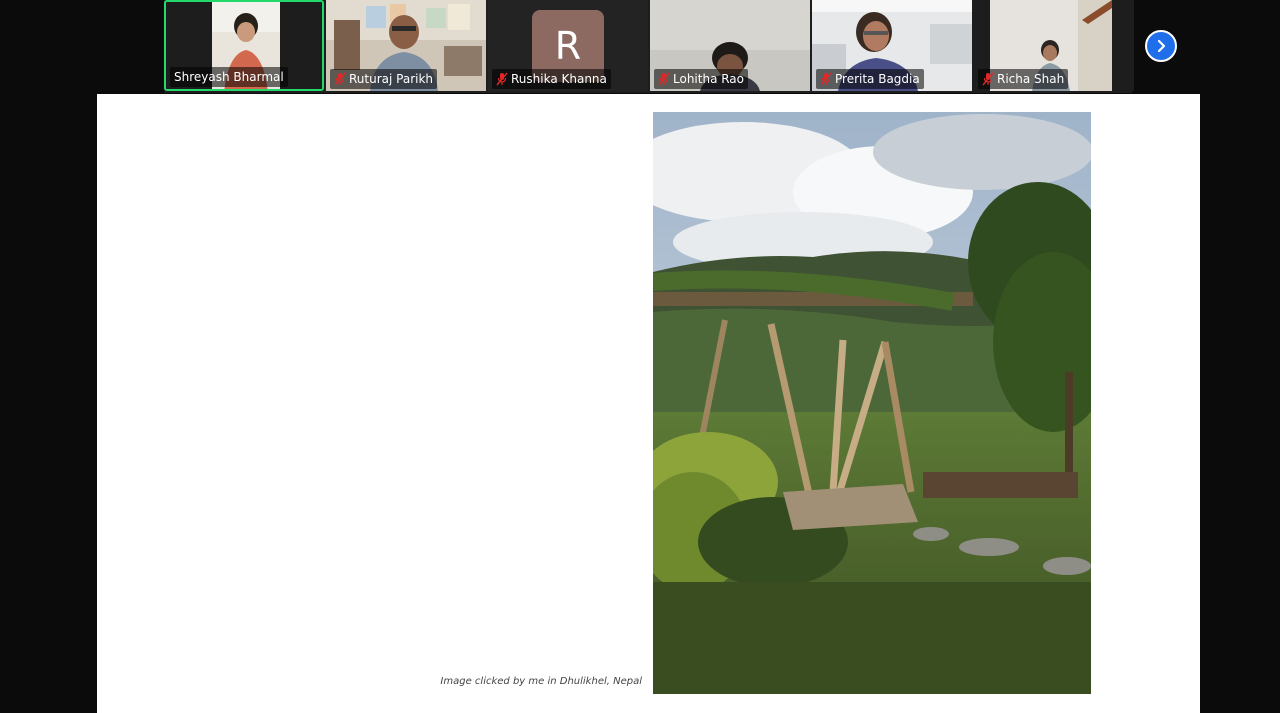  I want to click on participant-tile-richa: Richa Shah, so click(1054, 45).